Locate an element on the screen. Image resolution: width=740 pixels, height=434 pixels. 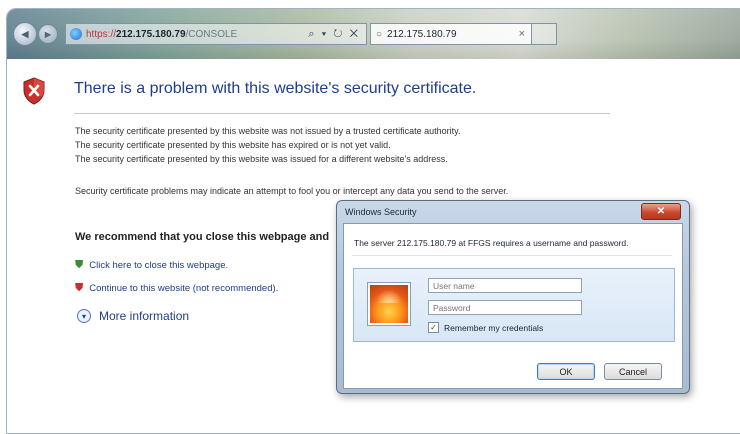
tab-current: ○ 212.175.180.79 × is located at coordinates (451, 34).